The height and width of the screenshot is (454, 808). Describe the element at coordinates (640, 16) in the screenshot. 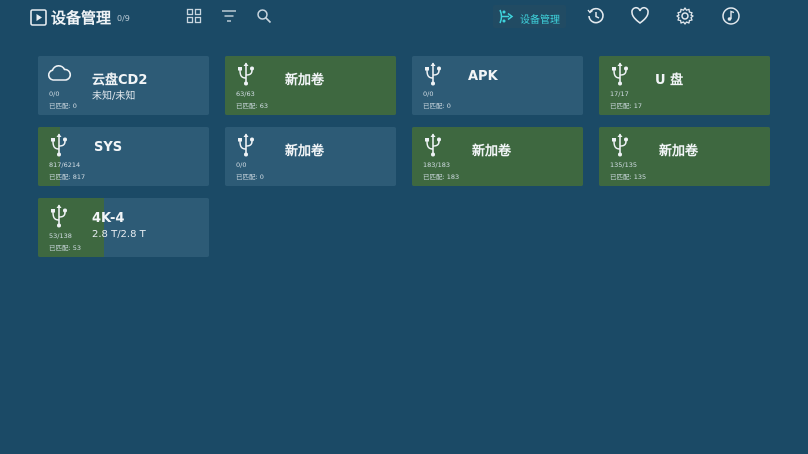

I see `heart-icon` at that location.